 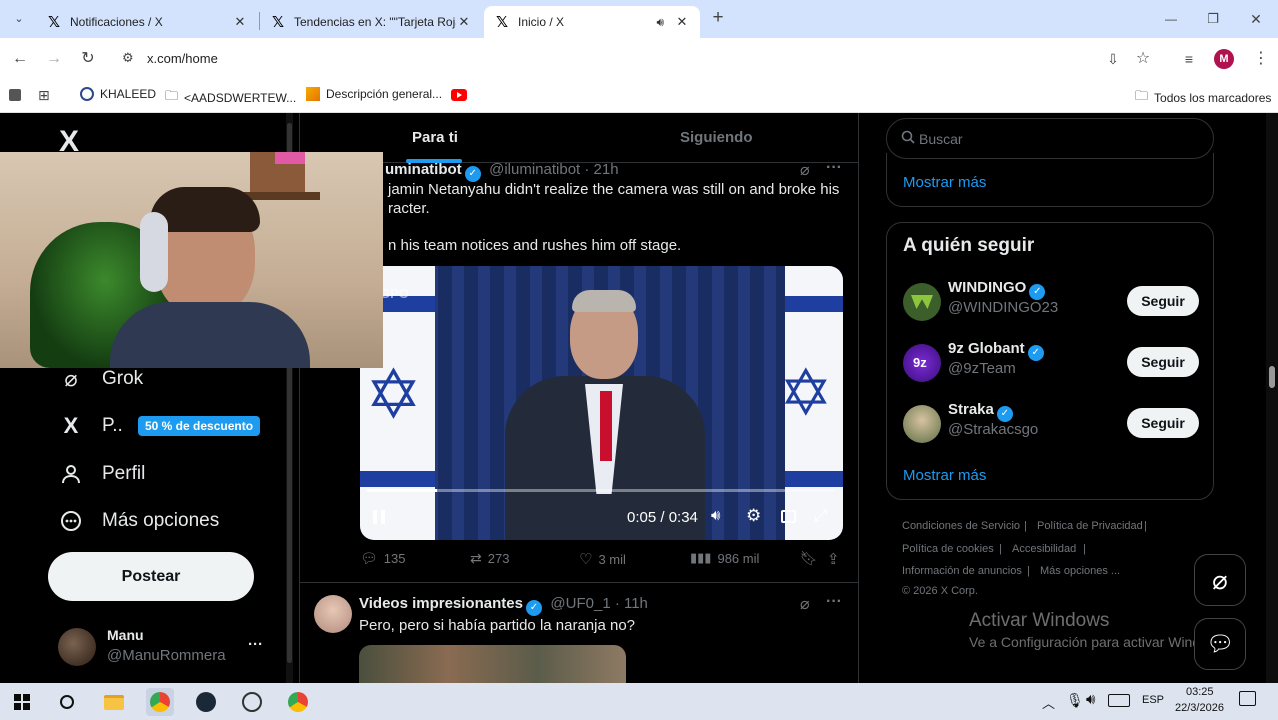 What do you see at coordinates (298, 702) in the screenshot?
I see `chrome-icon` at bounding box center [298, 702].